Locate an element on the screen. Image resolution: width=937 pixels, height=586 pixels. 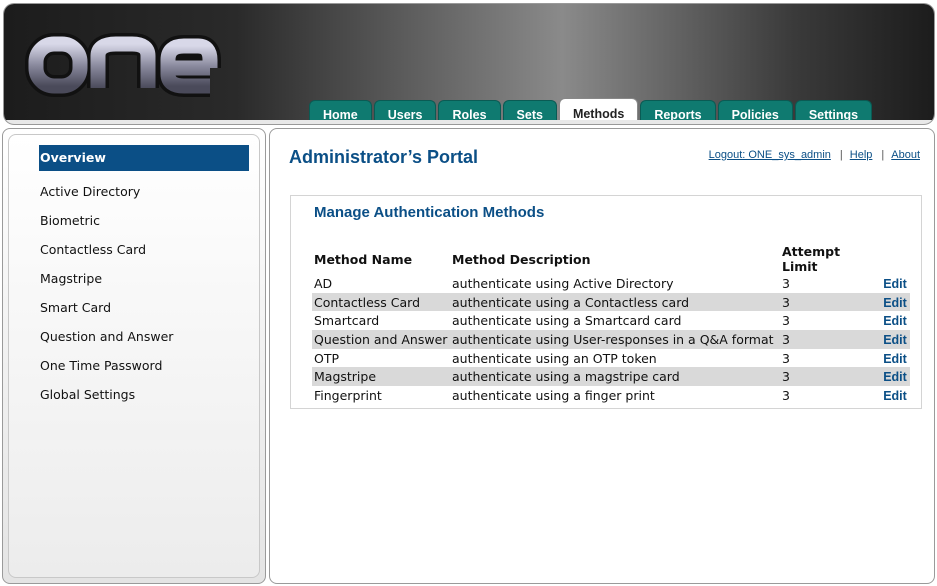
column-header-method-description: Method Description is located at coordinates (521, 259).